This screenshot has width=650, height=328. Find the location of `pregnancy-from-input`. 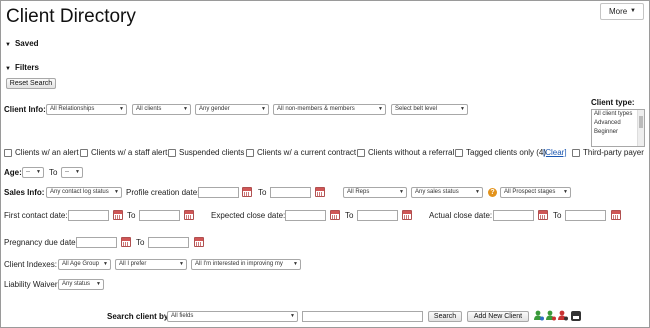

pregnancy-from-input is located at coordinates (96, 242).